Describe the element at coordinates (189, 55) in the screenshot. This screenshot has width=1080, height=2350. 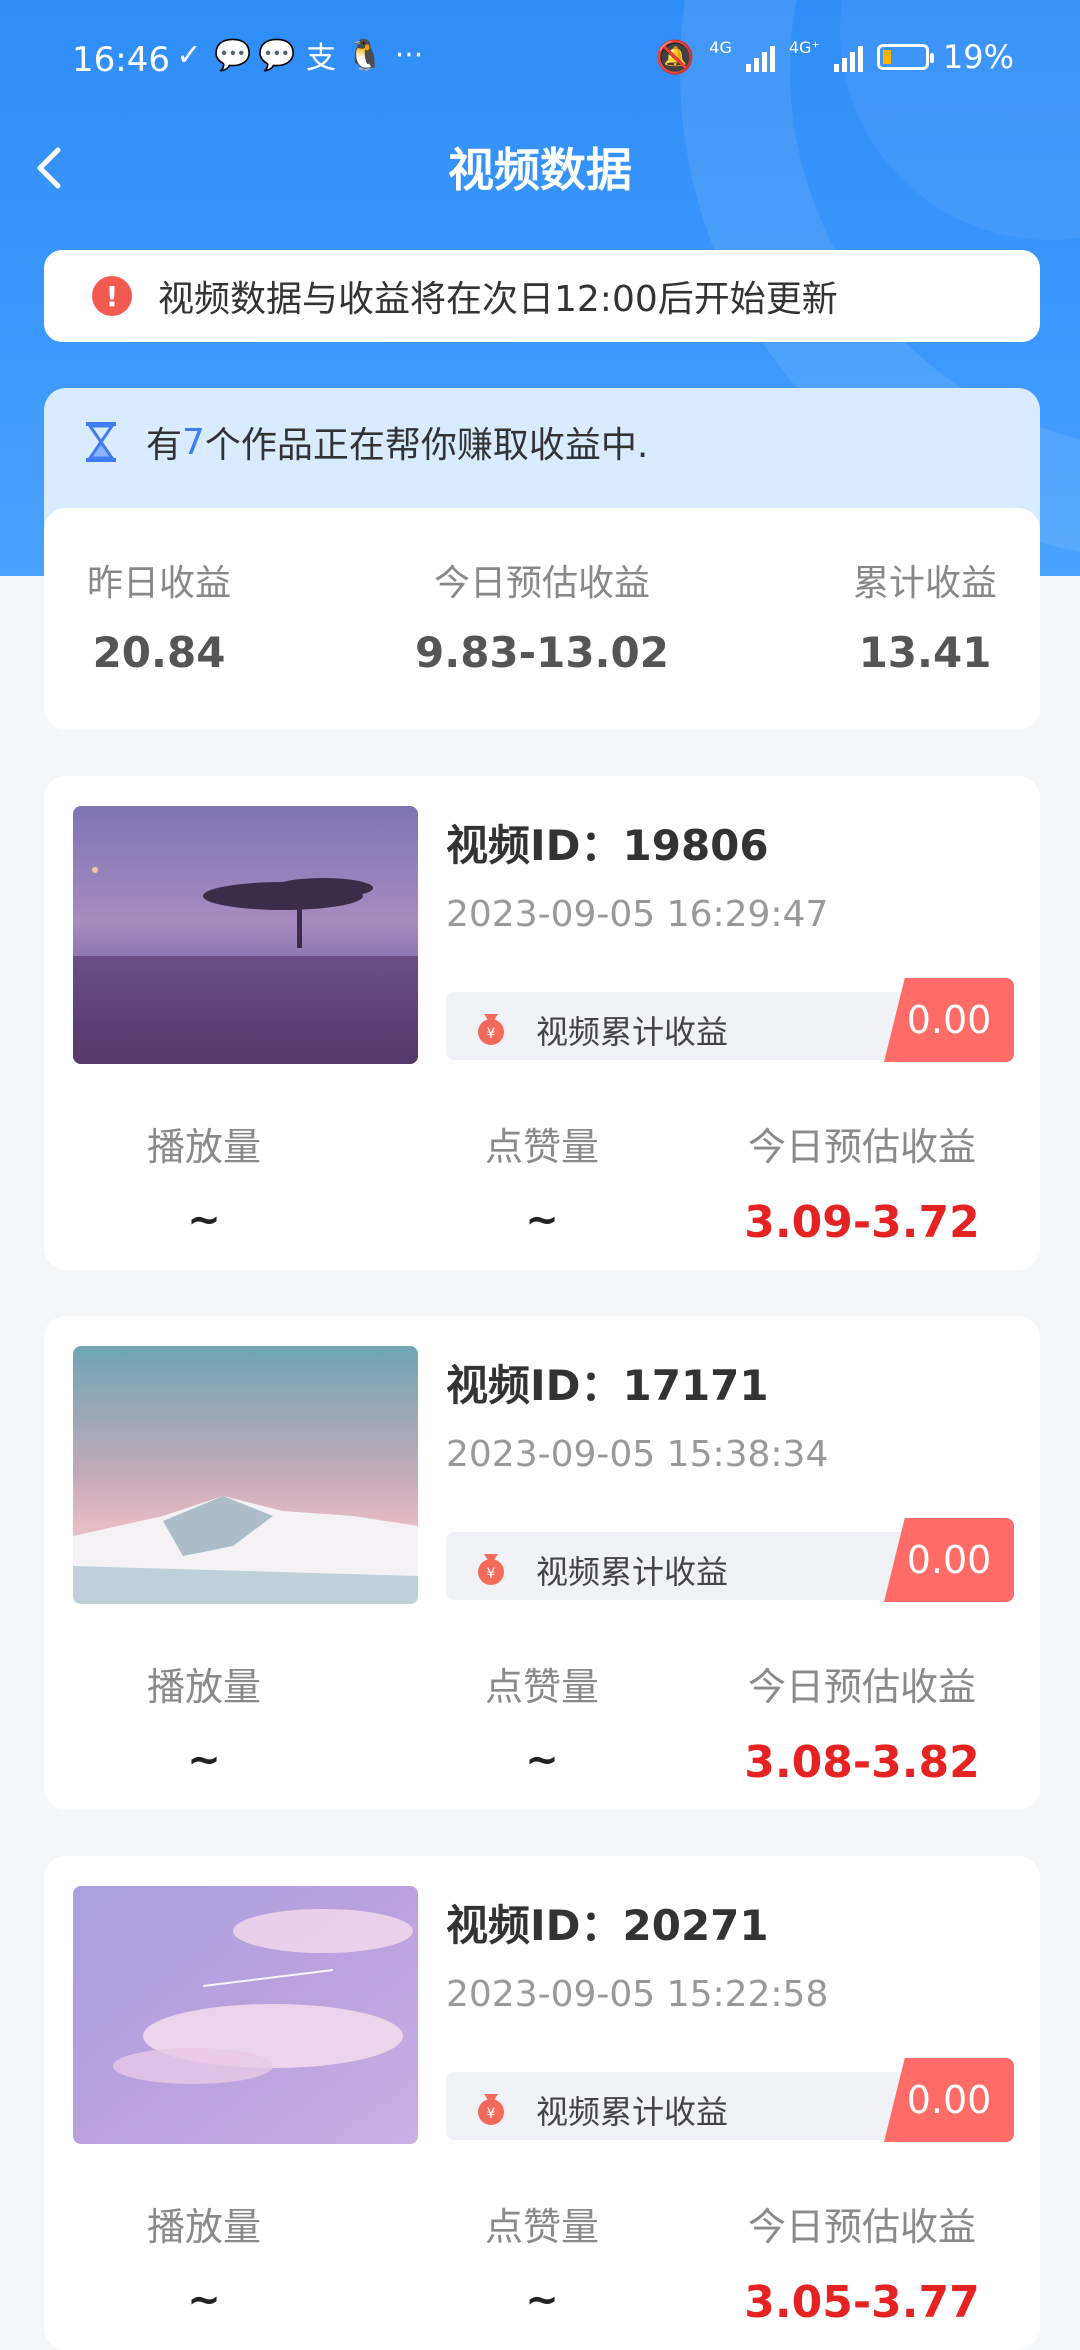
I see `app-notification-icon: ✓` at that location.